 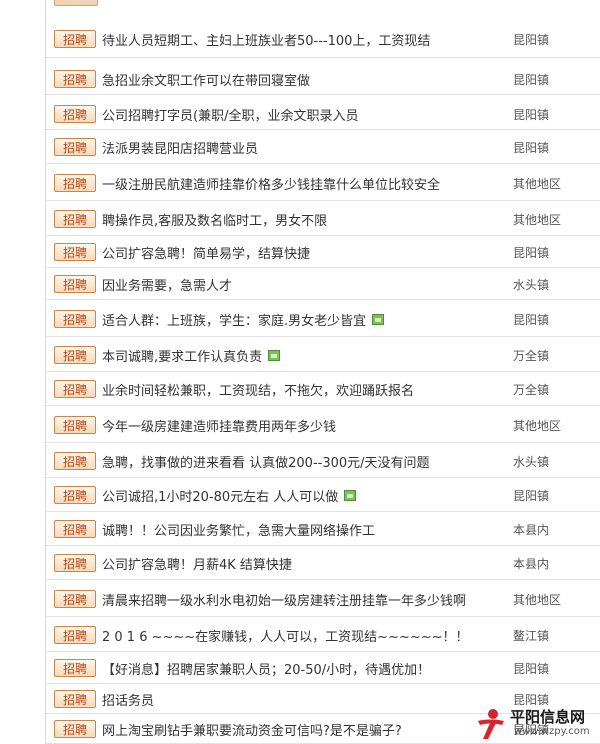 I want to click on listing-title-link: 今年一级房建建造师挂靠费用两年多少钱, so click(x=219, y=425).